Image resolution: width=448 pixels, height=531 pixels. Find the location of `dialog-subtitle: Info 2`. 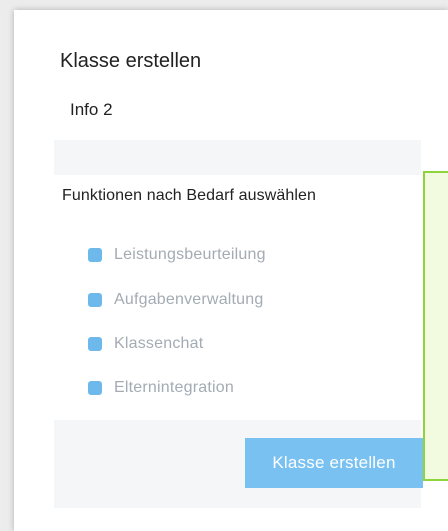

dialog-subtitle: Info 2 is located at coordinates (91, 109).